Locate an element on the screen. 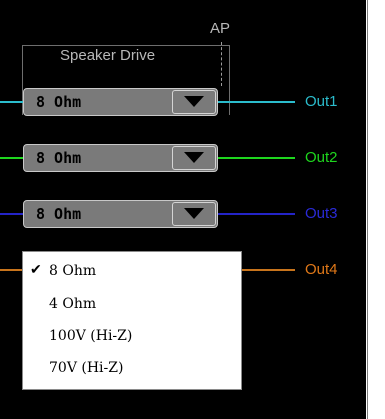 The width and height of the screenshot is (385, 419). window-border-line is located at coordinates (367, 209).